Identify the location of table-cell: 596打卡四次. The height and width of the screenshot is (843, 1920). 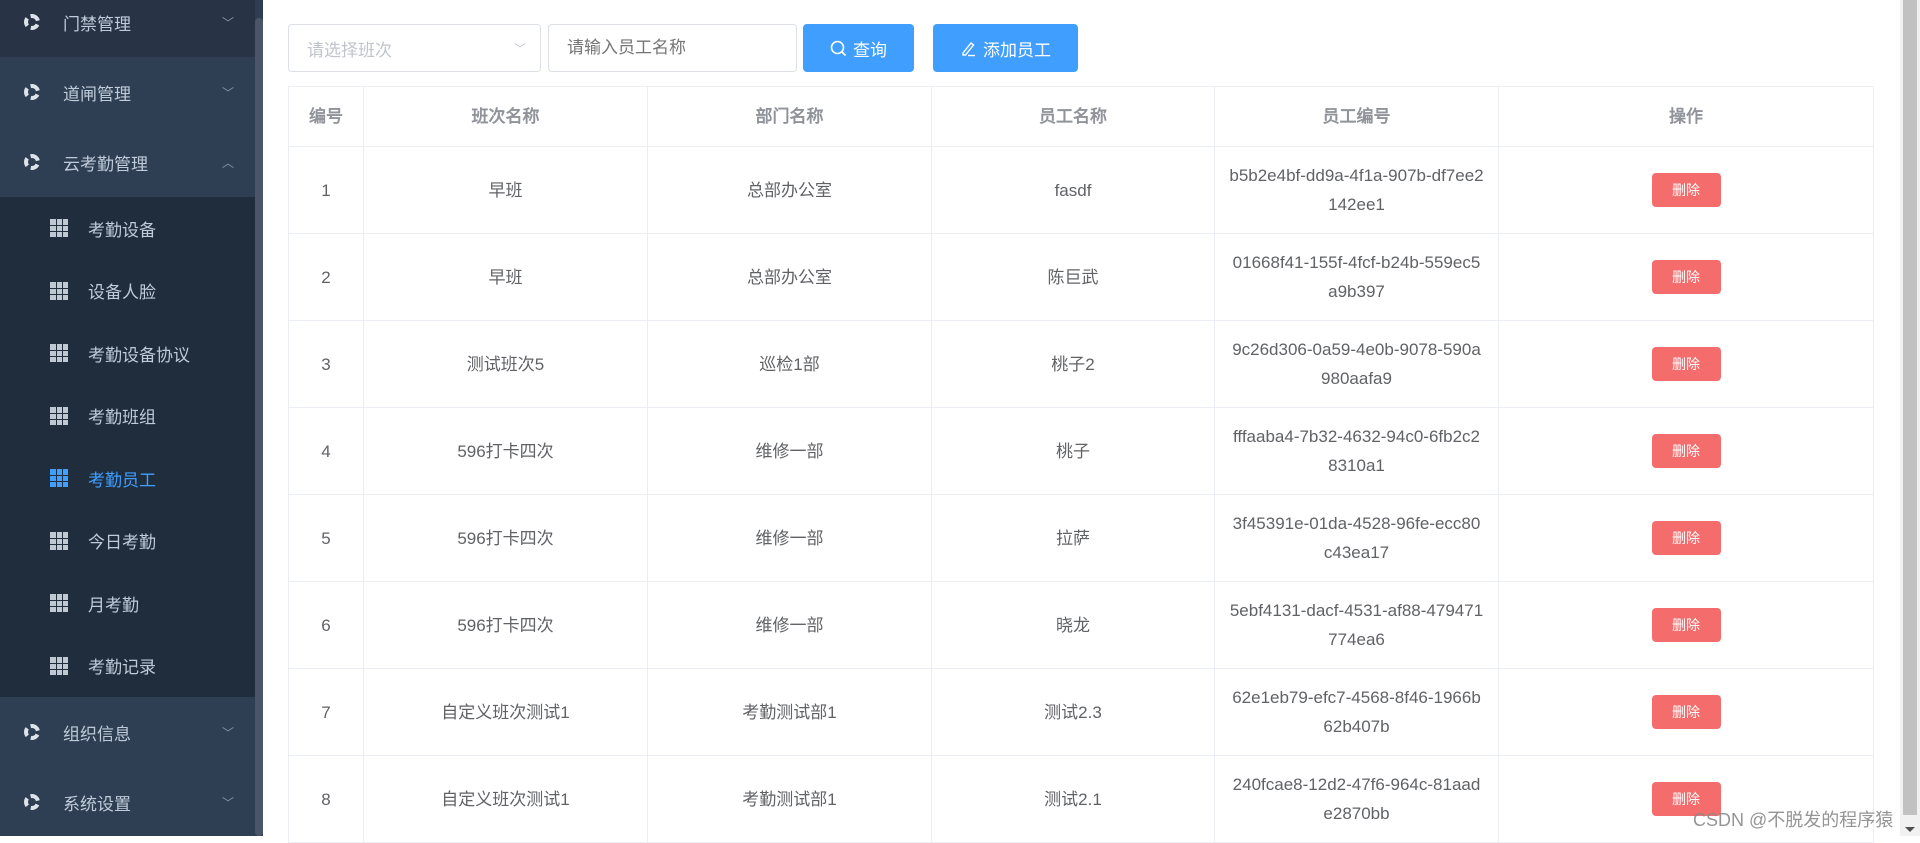
(505, 625).